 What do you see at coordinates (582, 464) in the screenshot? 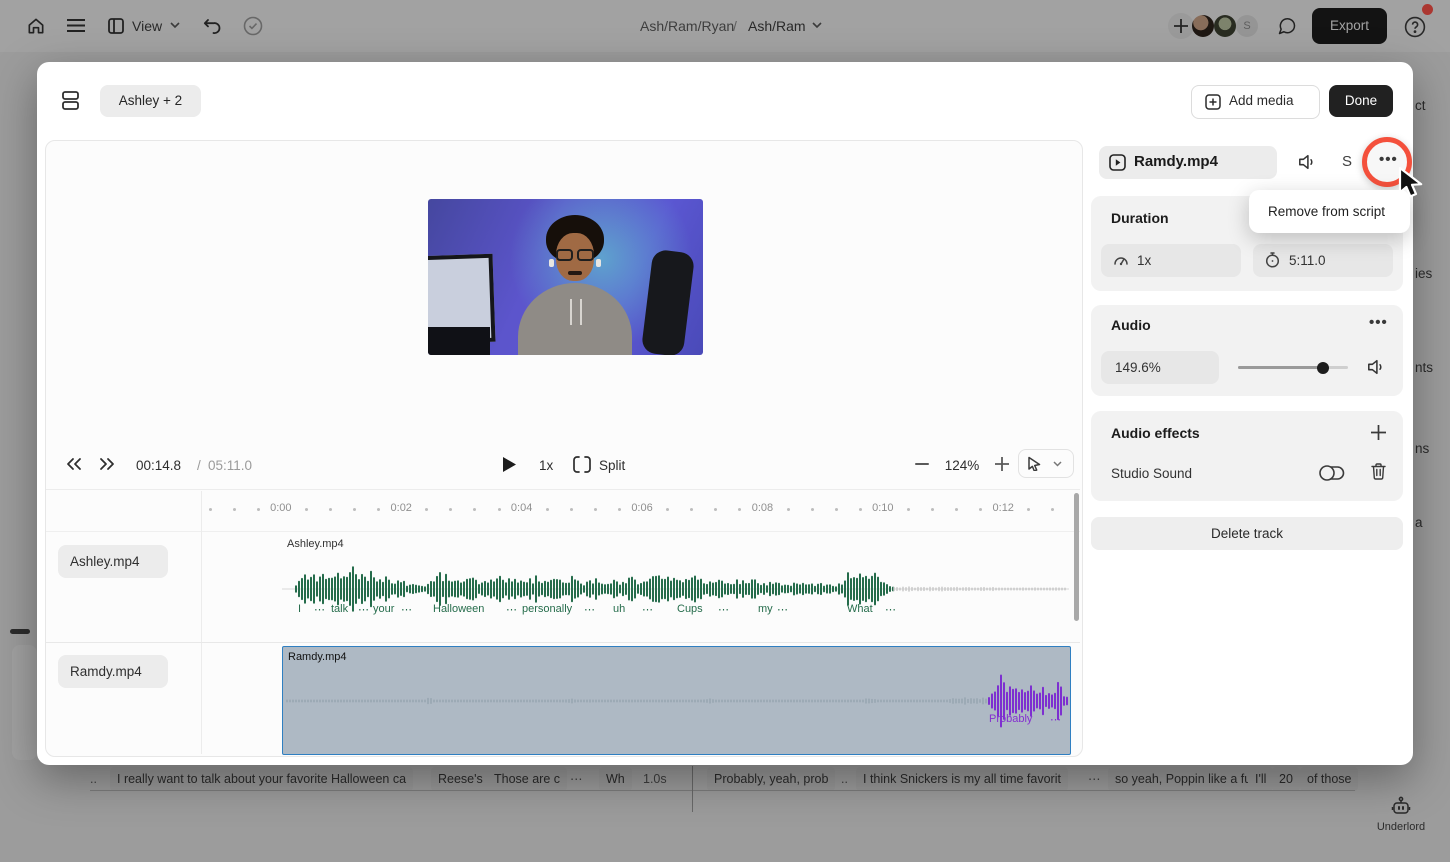
I see `split-icon` at bounding box center [582, 464].